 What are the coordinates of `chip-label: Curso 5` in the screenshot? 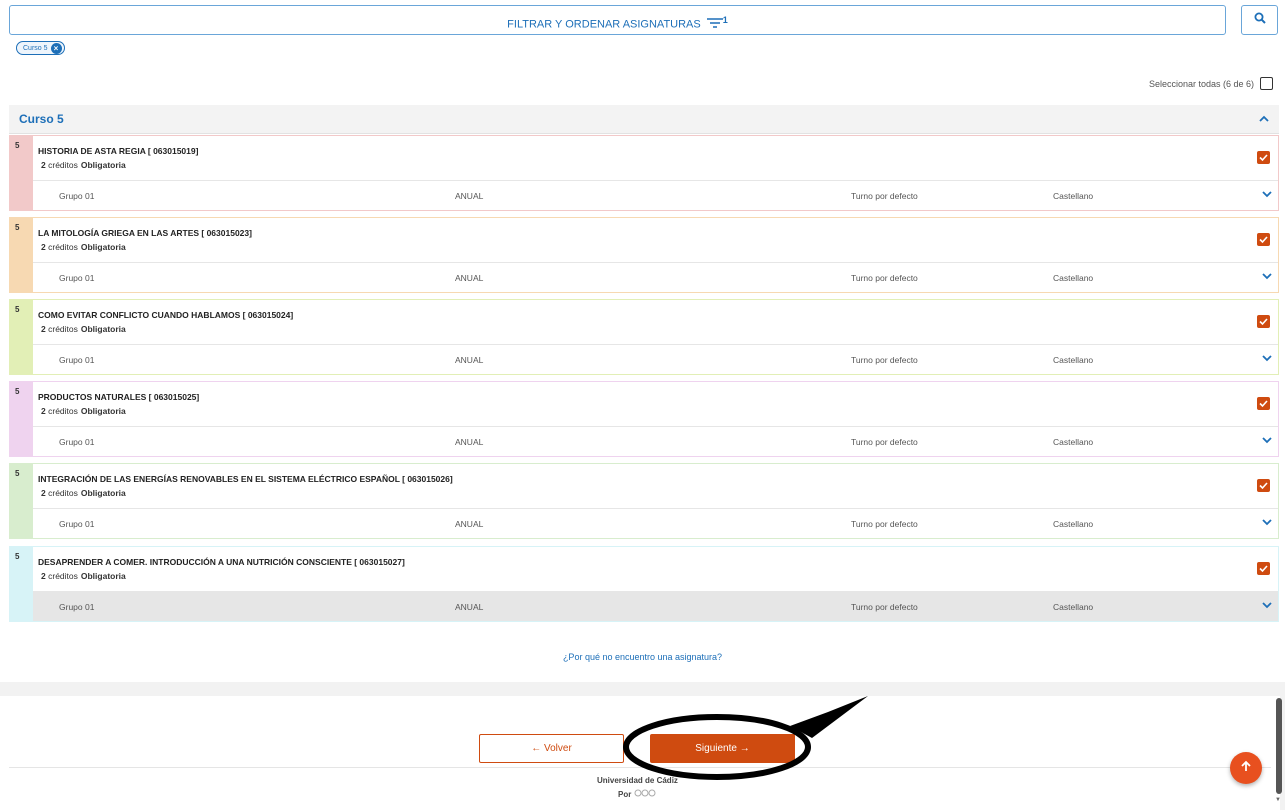 It's located at (35, 48).